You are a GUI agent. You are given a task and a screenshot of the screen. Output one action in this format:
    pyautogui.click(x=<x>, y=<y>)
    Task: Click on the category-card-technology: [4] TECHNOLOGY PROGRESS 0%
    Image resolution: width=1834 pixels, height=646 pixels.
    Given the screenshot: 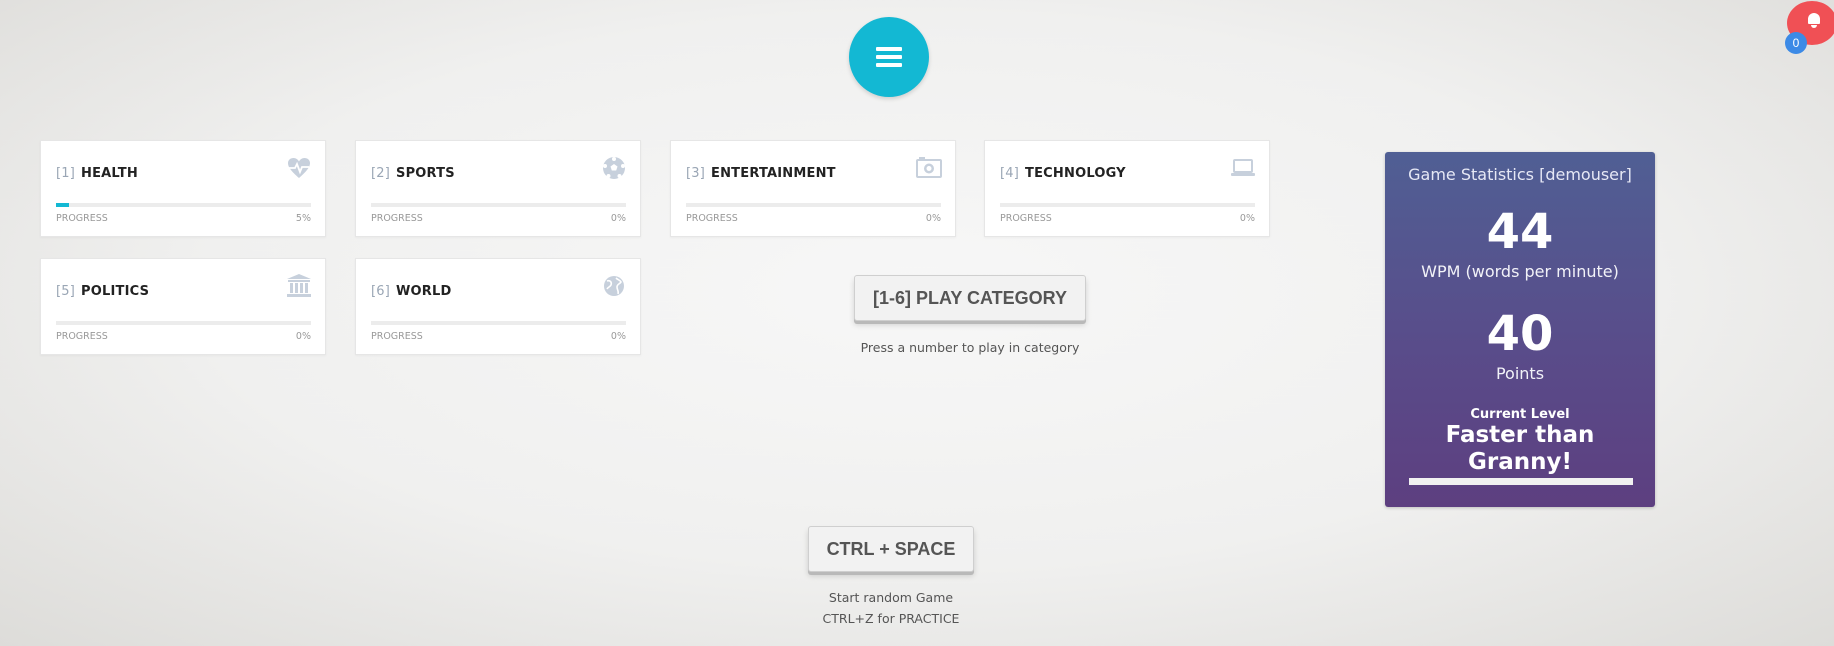 What is the action you would take?
    pyautogui.click(x=1127, y=188)
    